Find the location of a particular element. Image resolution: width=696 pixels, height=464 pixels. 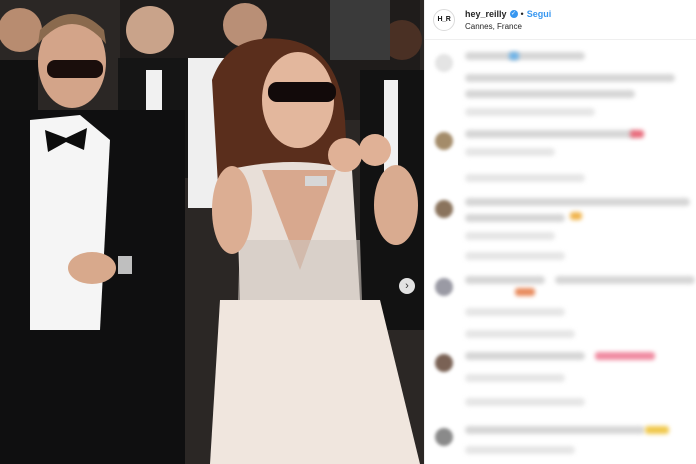

username-link: hey_reilly is located at coordinates (486, 14).